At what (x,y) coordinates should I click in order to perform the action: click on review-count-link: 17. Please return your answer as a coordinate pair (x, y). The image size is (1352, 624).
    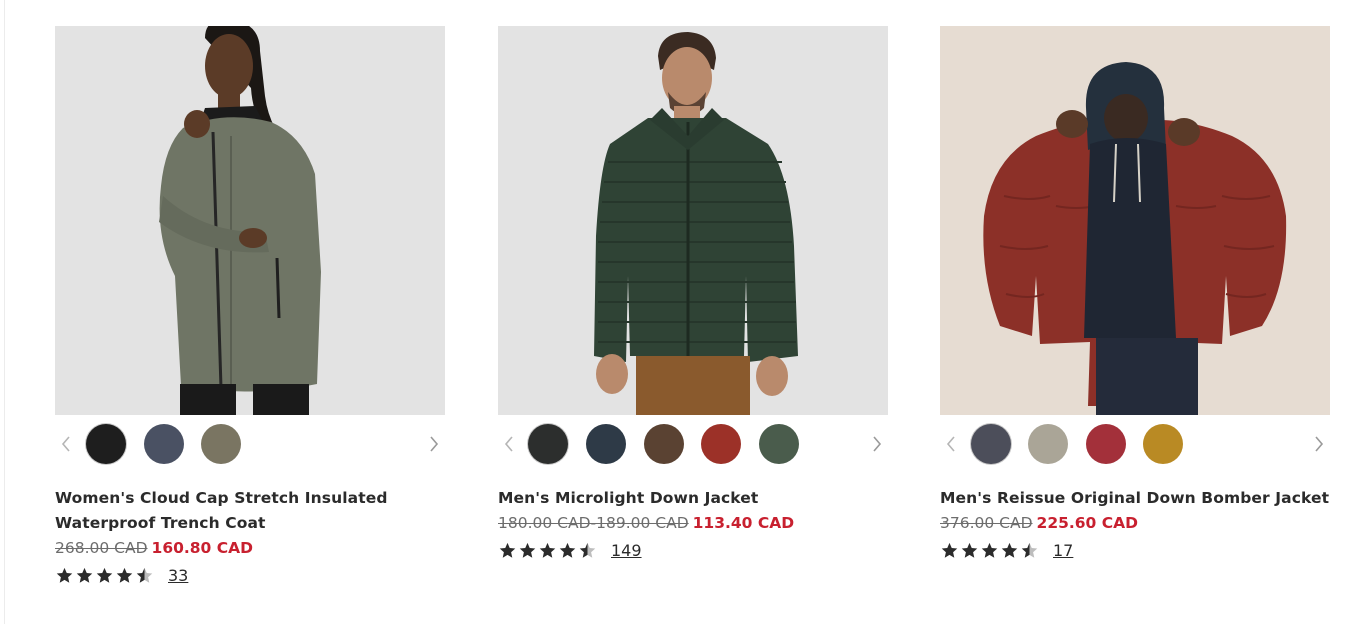
    Looking at the image, I should click on (1063, 550).